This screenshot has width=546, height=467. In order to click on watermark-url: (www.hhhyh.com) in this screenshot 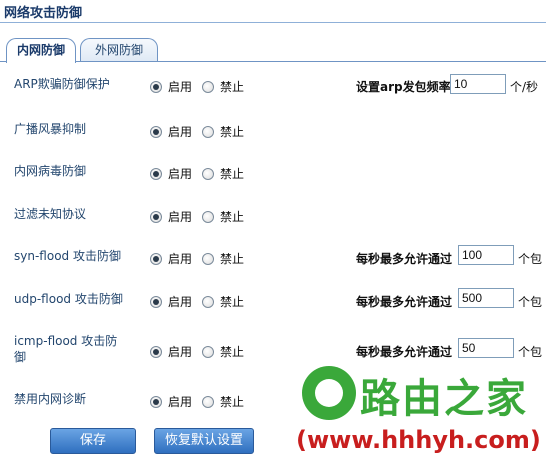, I will do `click(418, 440)`.